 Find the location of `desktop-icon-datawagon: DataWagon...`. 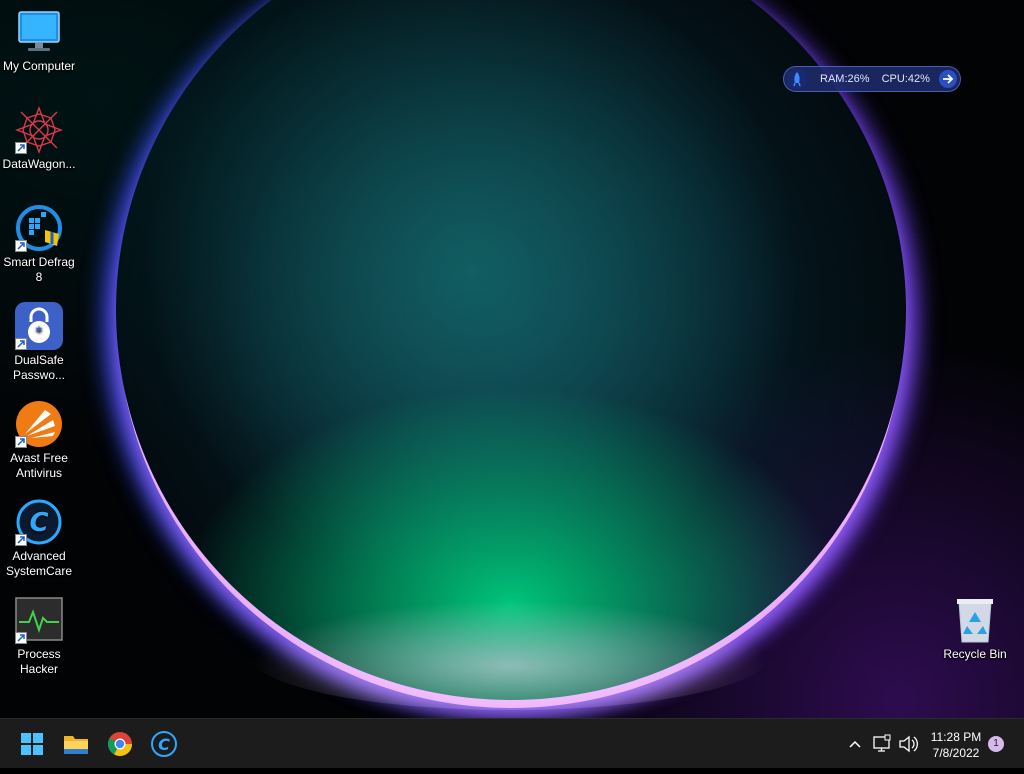

desktop-icon-datawagon: DataWagon... is located at coordinates (39, 139).